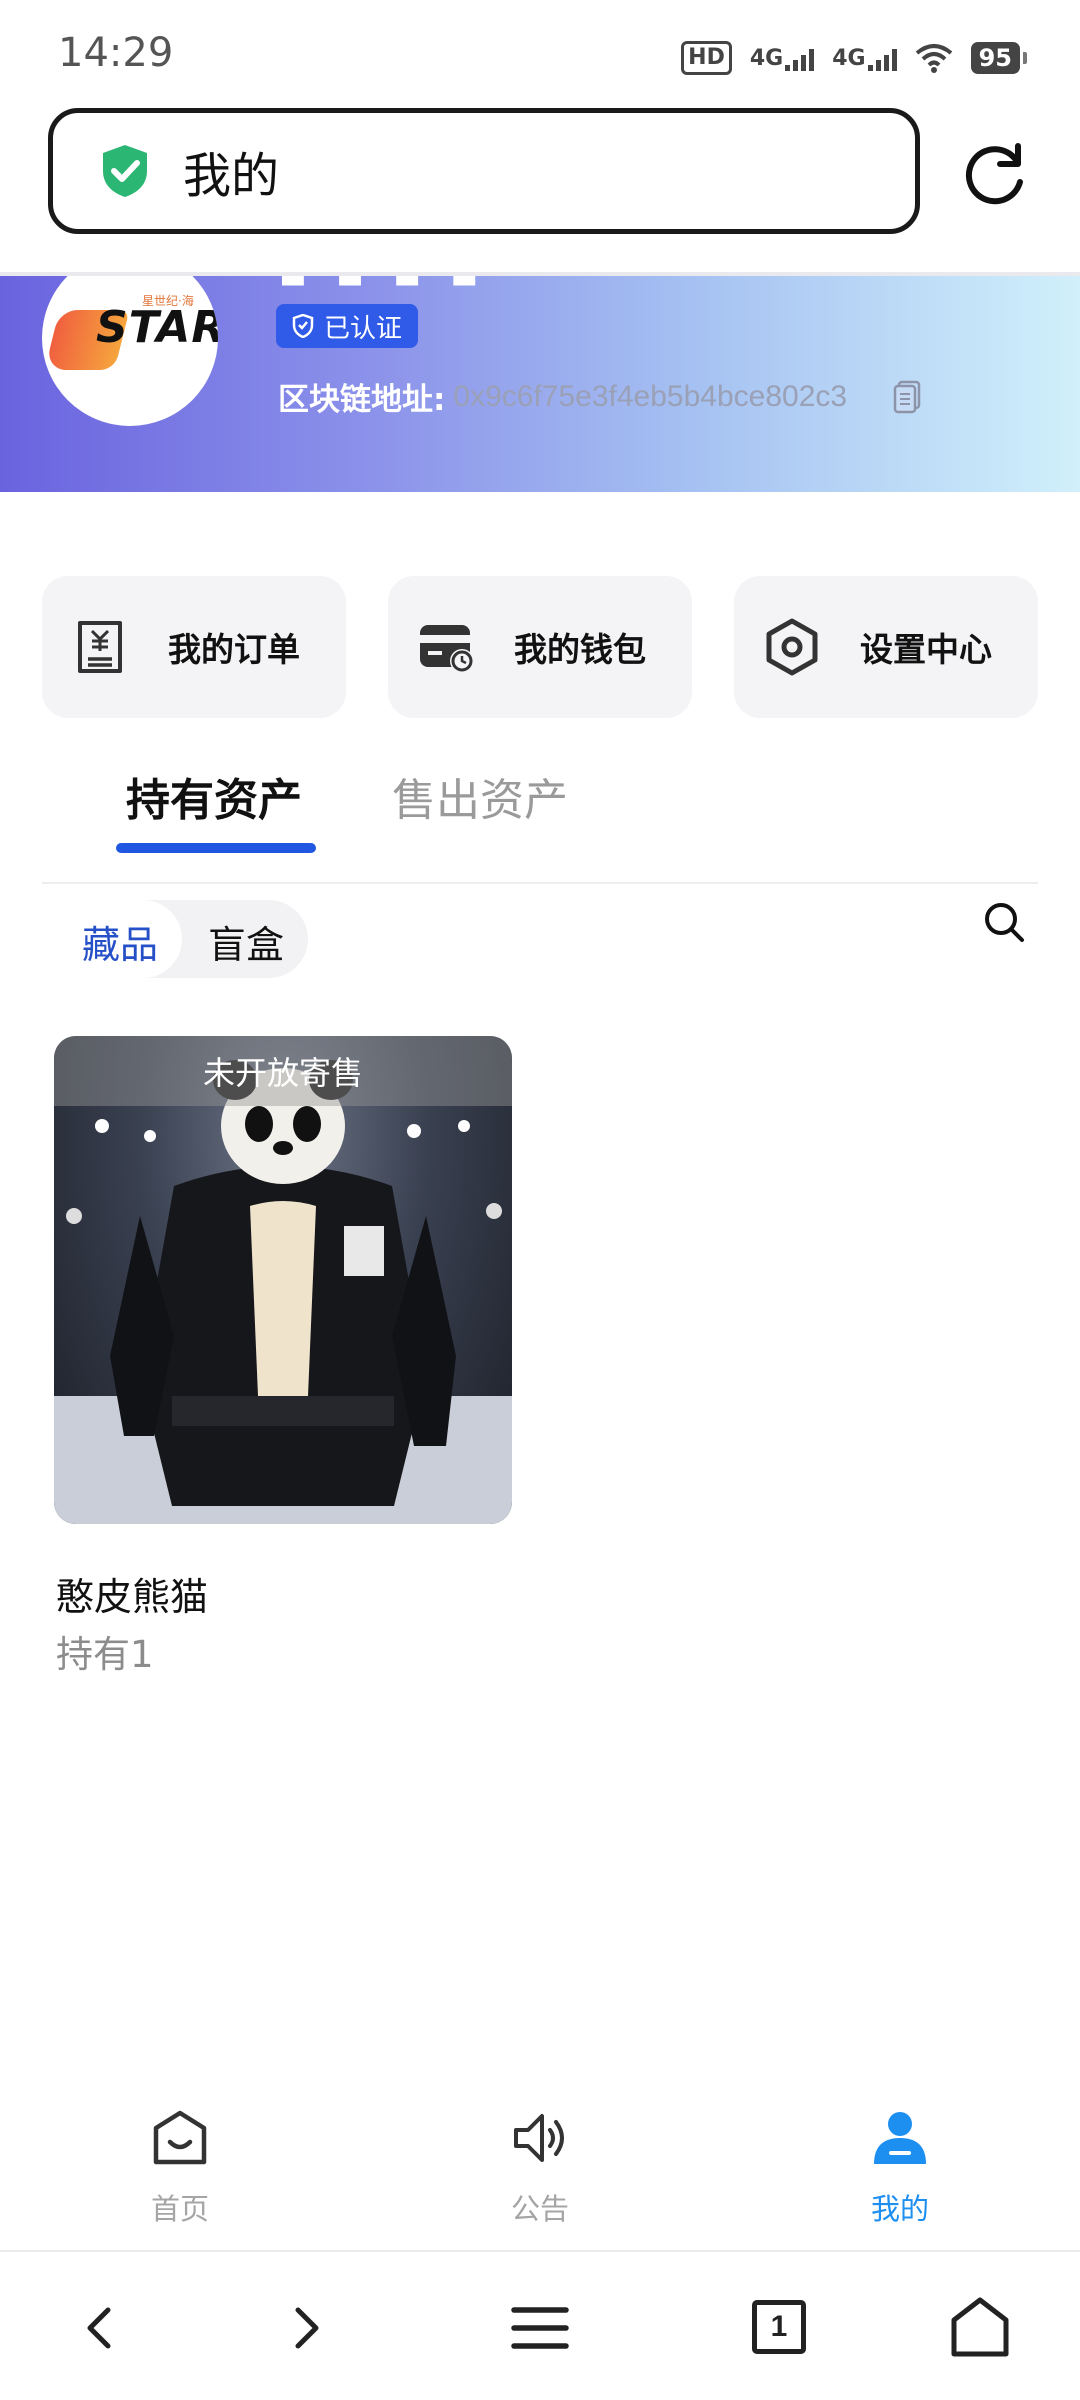 The width and height of the screenshot is (1080, 2400). I want to click on home-icon, so click(980, 2328).